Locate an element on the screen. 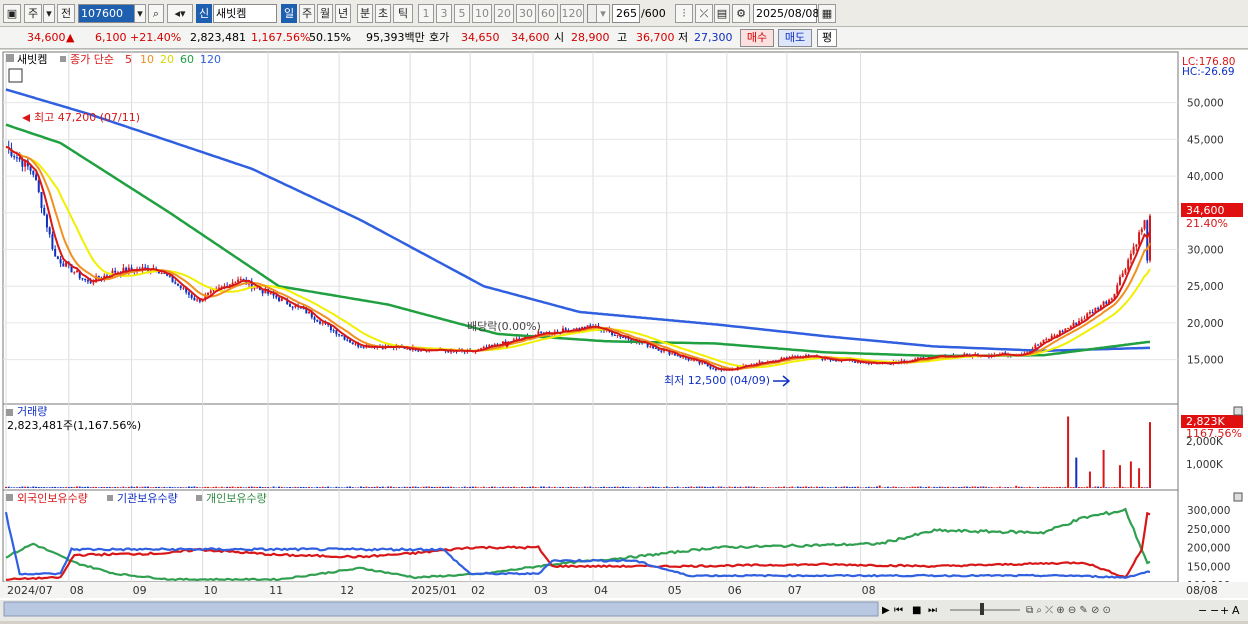 The height and width of the screenshot is (624, 1248). tools-icons: ⧉ ⌕ ⤫ ⊕ ⊖ ✎ ⊘ ⊙ is located at coordinates (1068, 610).